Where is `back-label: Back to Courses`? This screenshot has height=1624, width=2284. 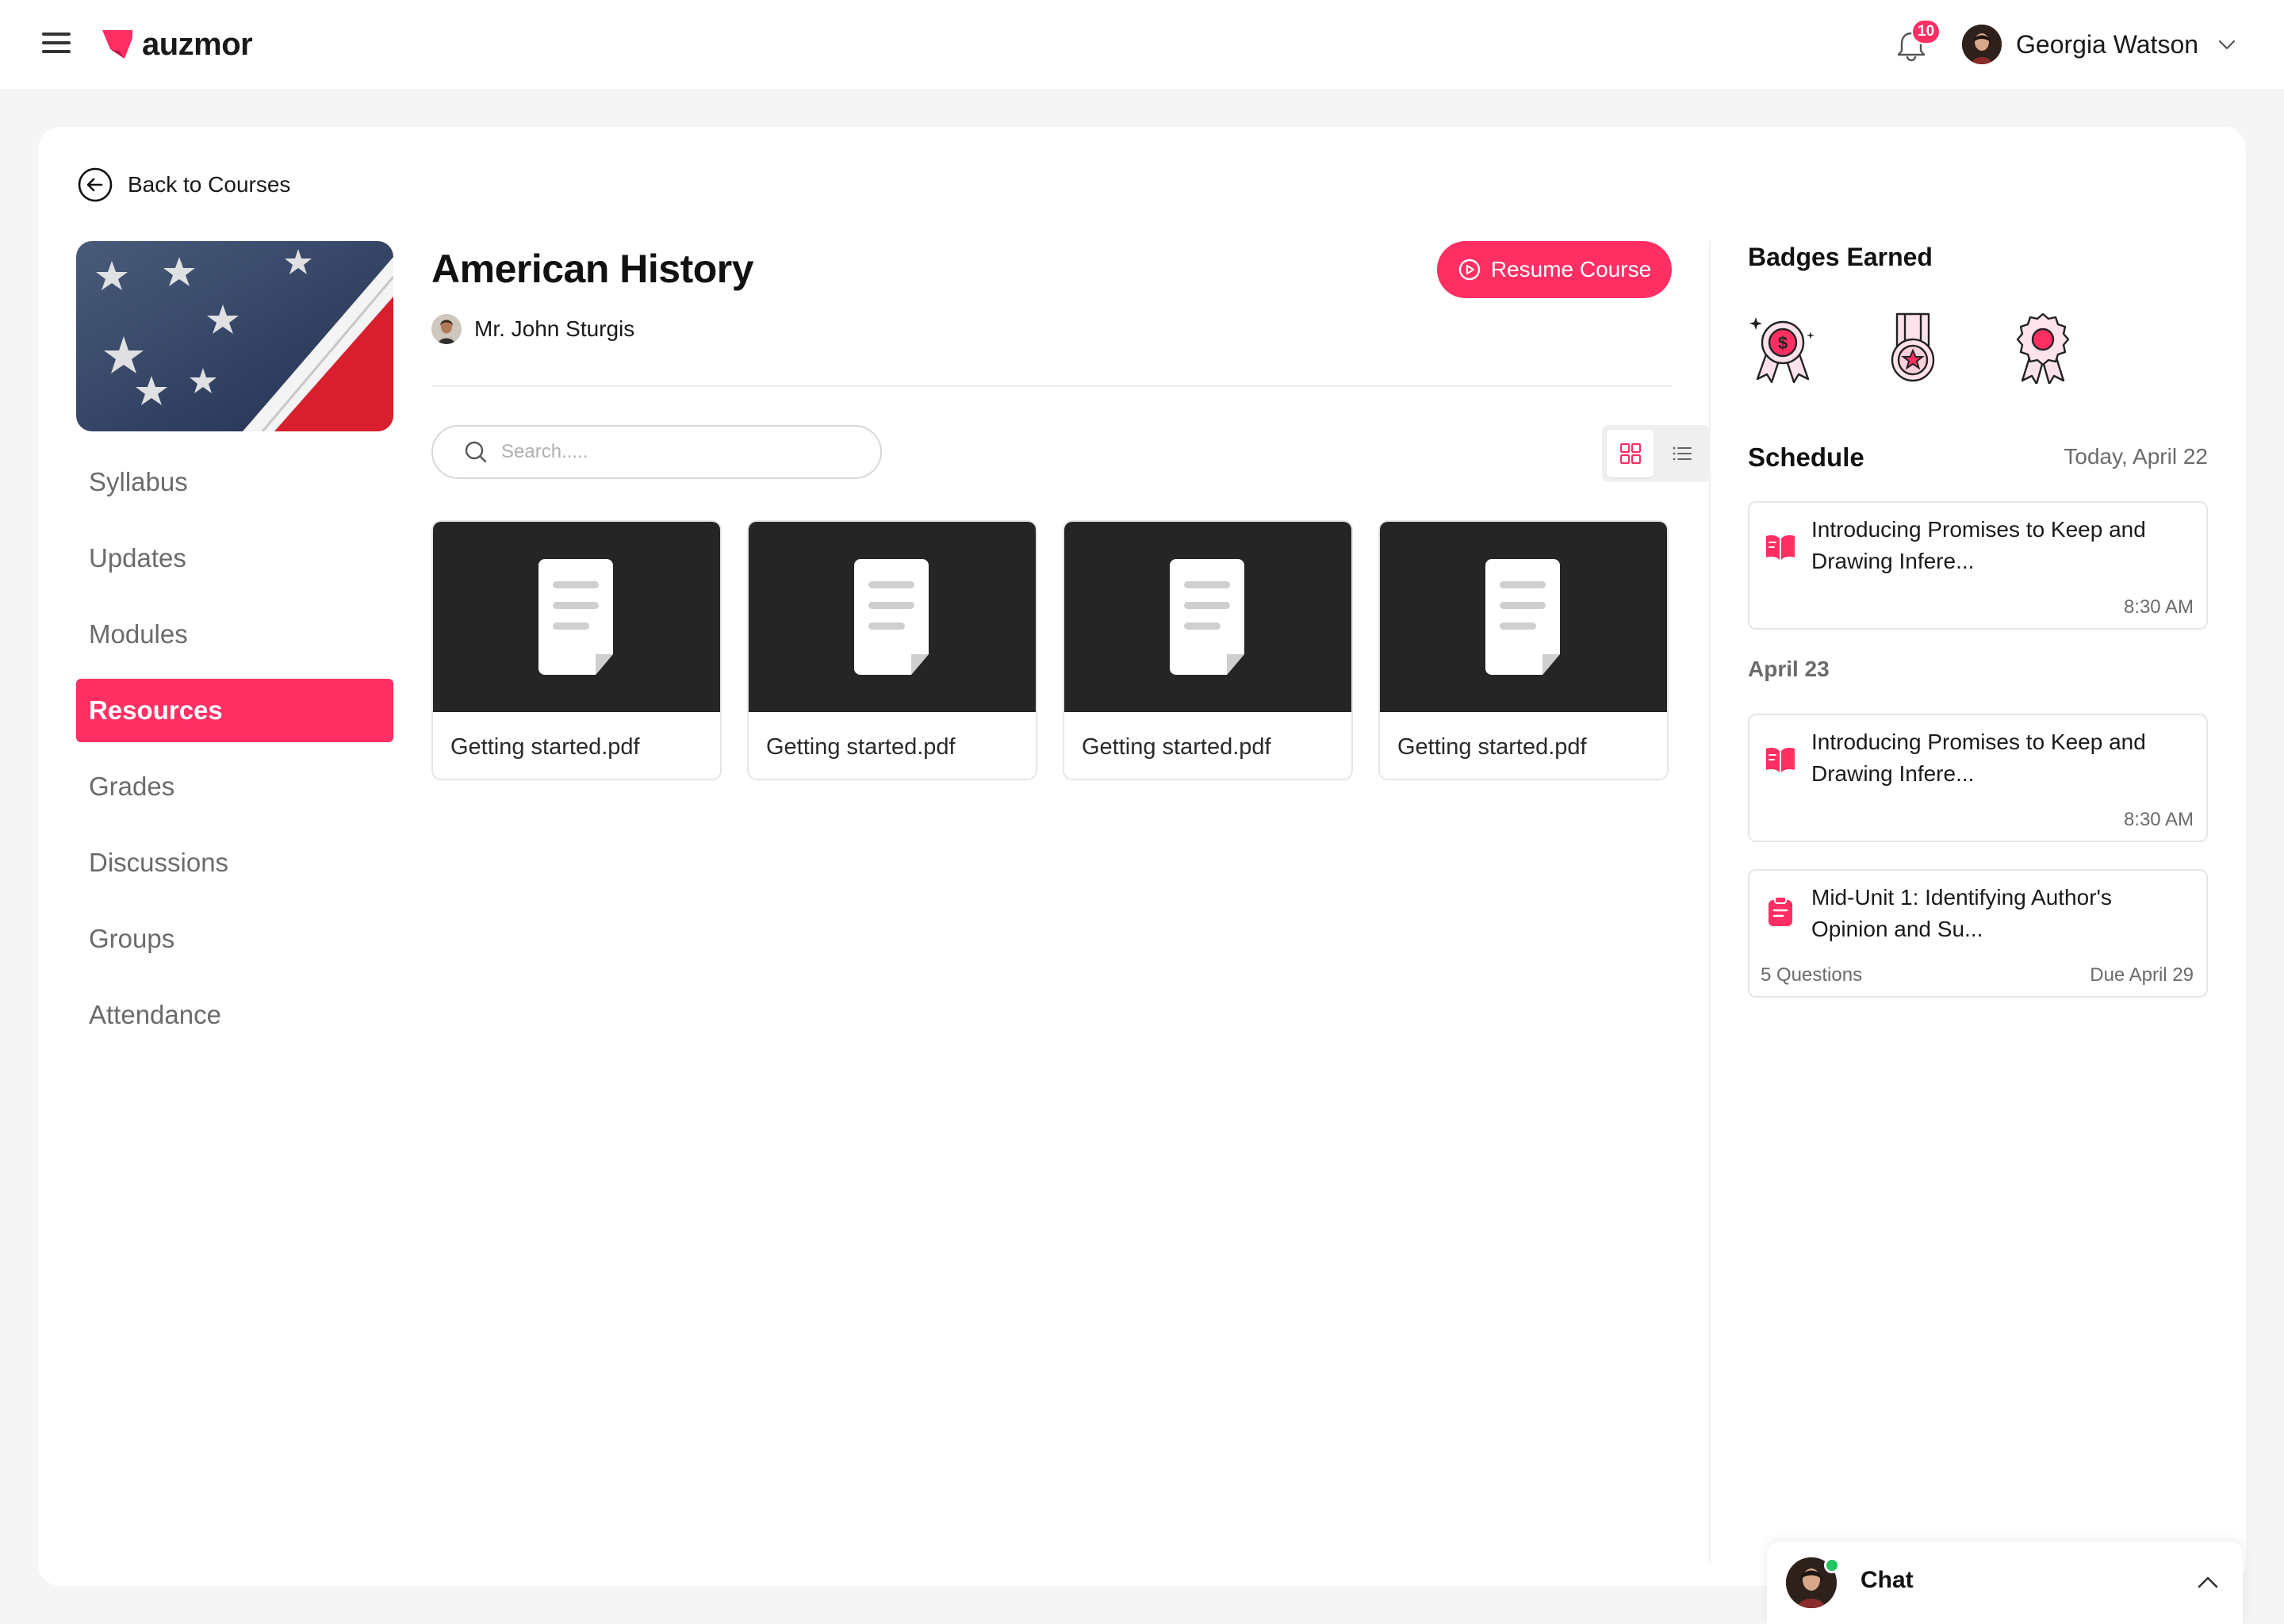 back-label: Back to Courses is located at coordinates (209, 184).